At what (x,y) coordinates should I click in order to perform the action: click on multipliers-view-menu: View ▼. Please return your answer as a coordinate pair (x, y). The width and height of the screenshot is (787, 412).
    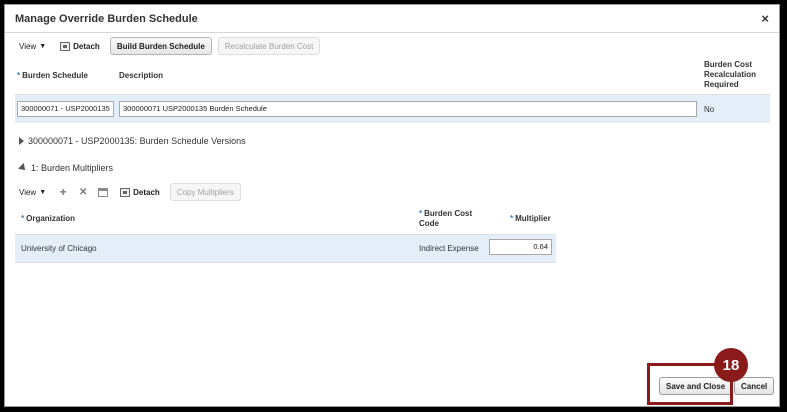
    Looking at the image, I should click on (32, 192).